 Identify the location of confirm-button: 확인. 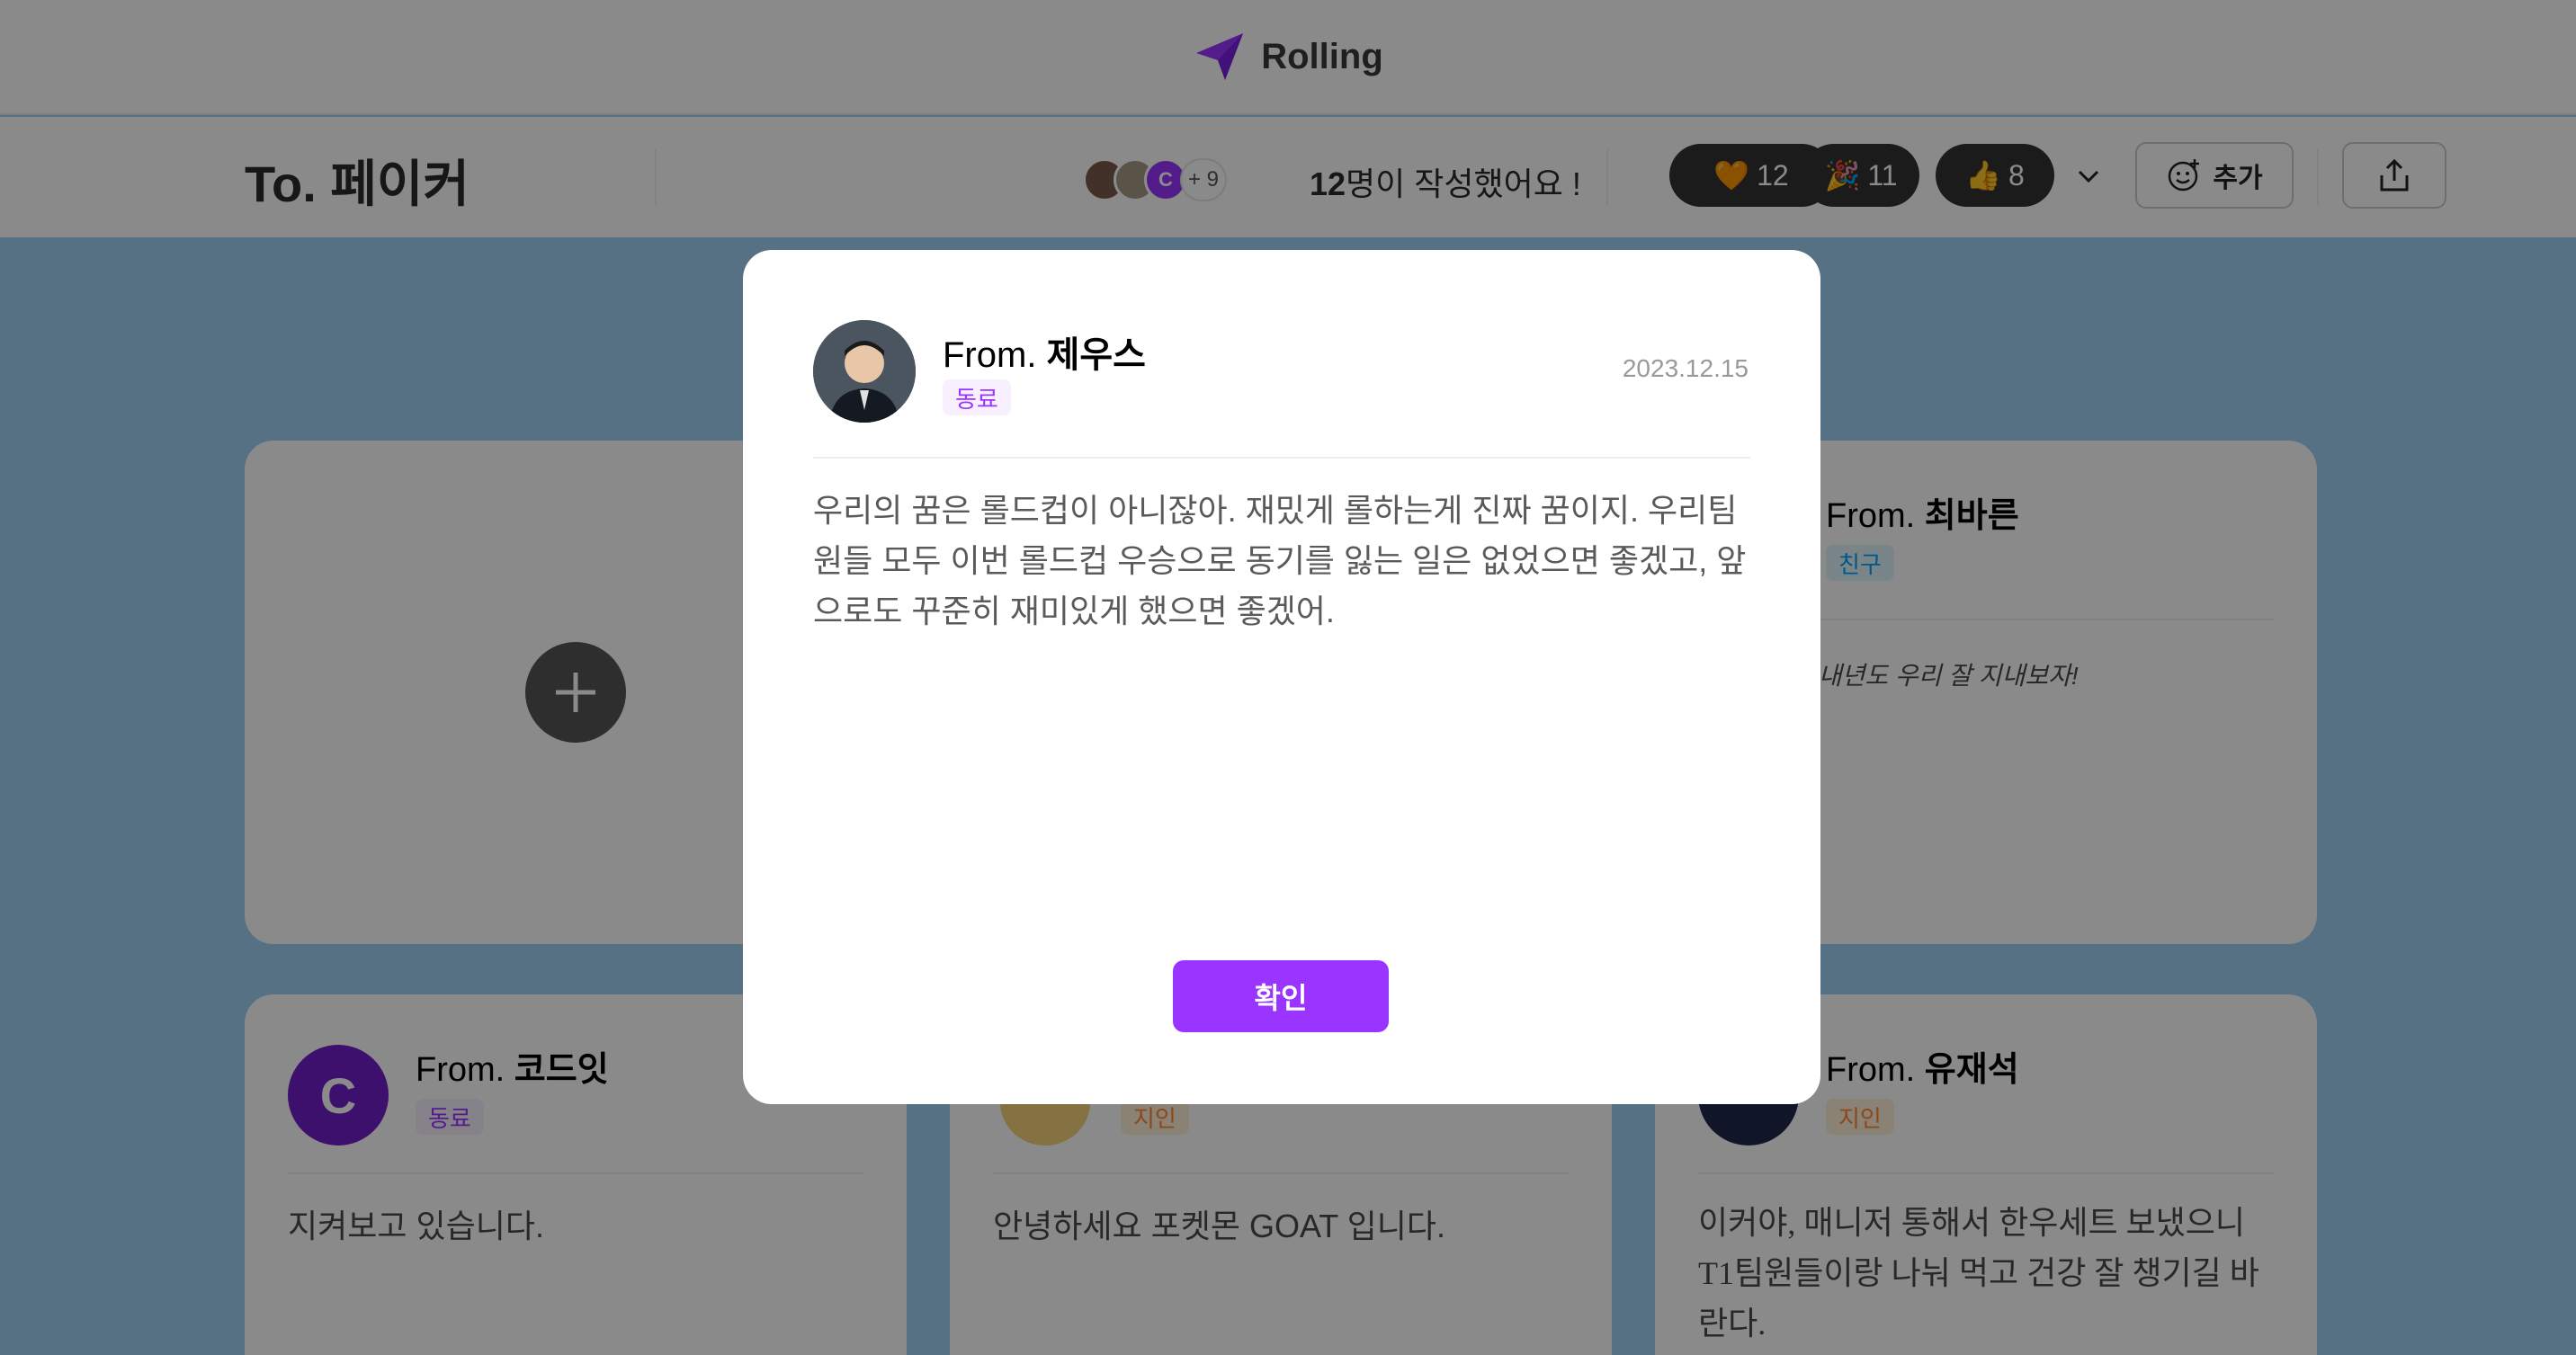
(1281, 996).